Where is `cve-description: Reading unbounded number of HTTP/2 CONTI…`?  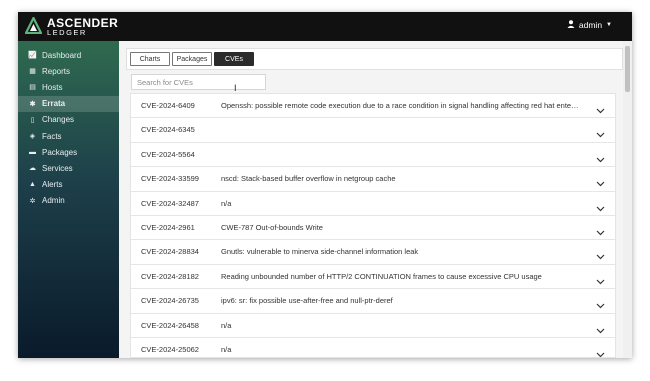
cve-description: Reading unbounded number of HTTP/2 CONTI… is located at coordinates (381, 276).